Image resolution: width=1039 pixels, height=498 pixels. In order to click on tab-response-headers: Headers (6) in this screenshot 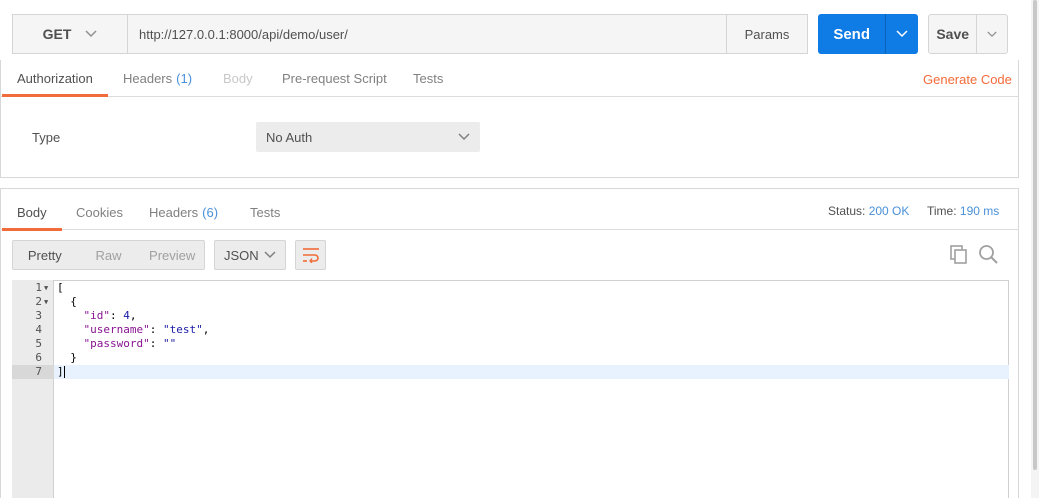, I will do `click(183, 212)`.